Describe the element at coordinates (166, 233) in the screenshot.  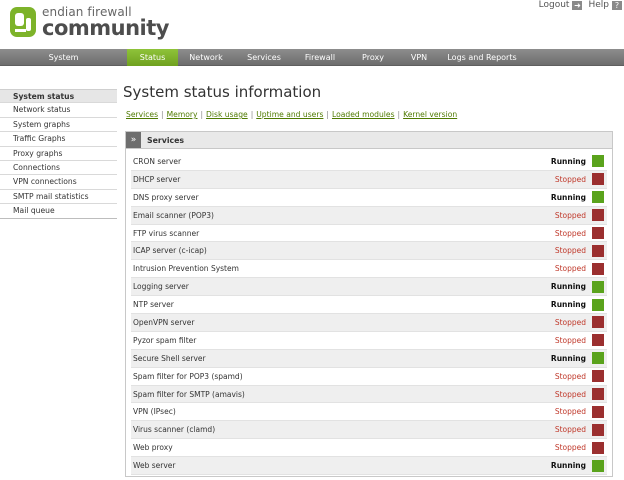
I see `service-name: FTP virus scanner` at that location.